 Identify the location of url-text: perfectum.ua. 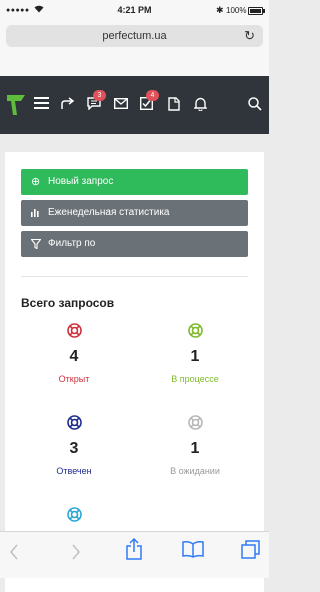
(134, 36).